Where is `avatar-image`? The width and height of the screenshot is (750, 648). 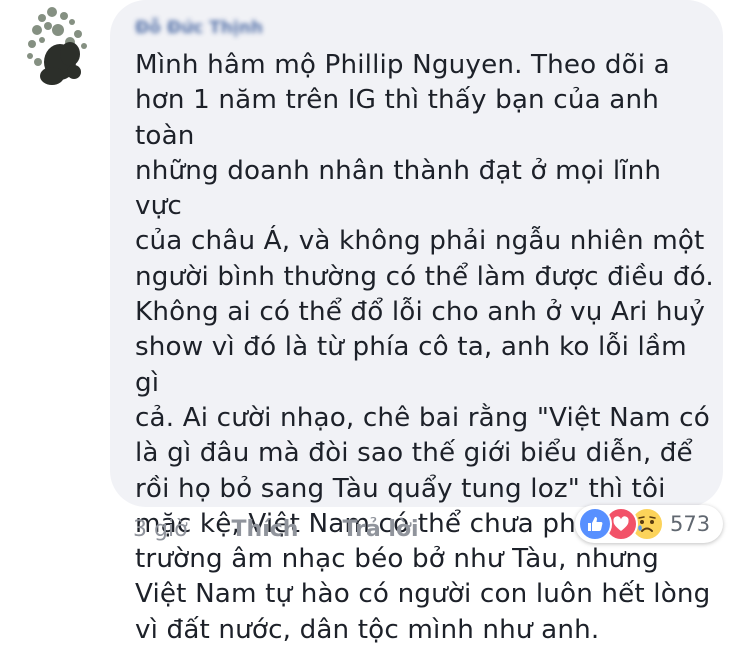
avatar-image is located at coordinates (58, 46).